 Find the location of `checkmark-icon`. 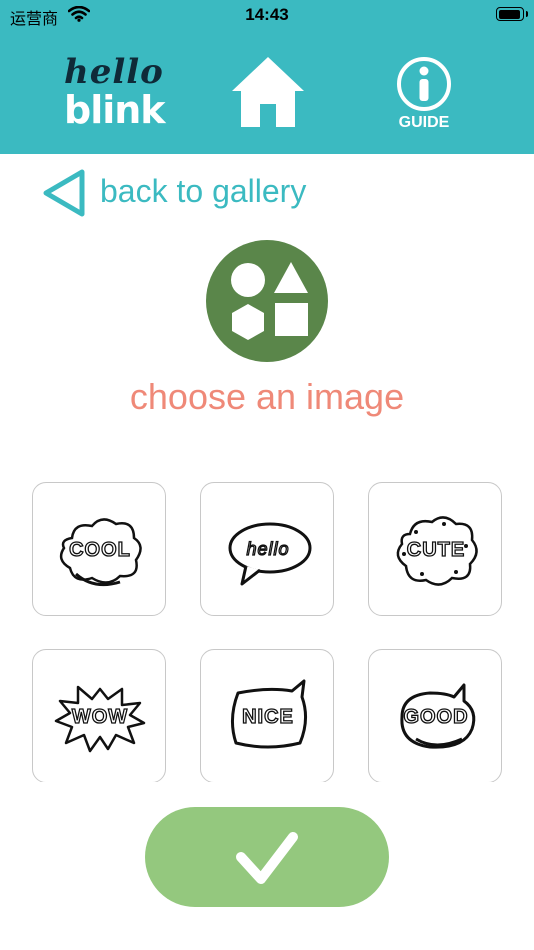

checkmark-icon is located at coordinates (267, 858).